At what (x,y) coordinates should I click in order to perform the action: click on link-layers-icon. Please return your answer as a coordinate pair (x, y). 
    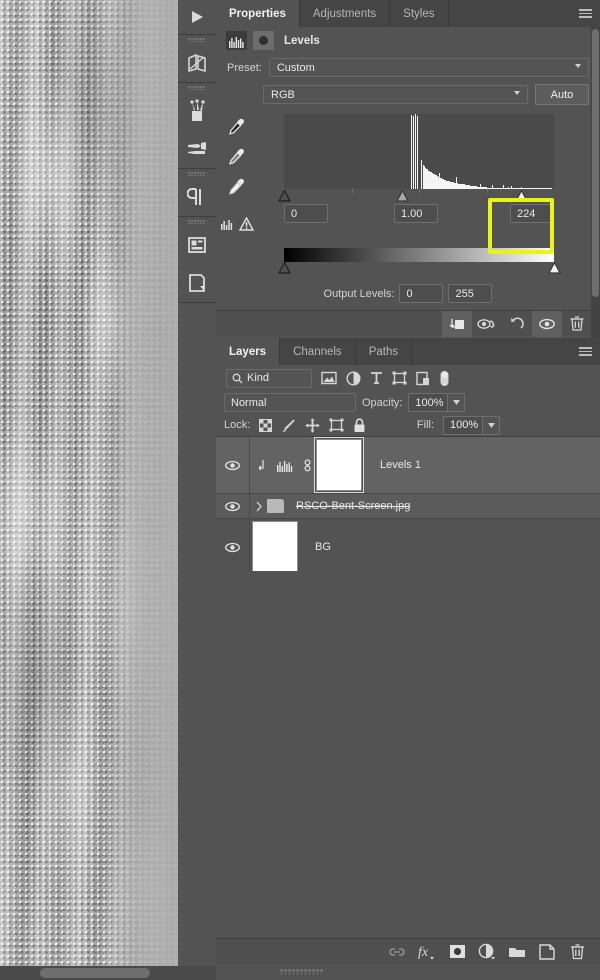
    Looking at the image, I should click on (397, 952).